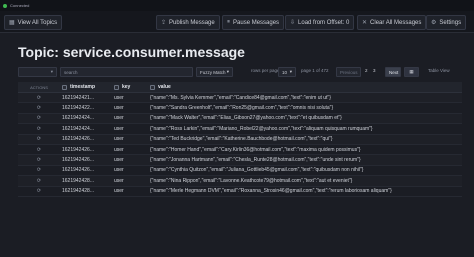 The width and height of the screenshot is (474, 257). What do you see at coordinates (80, 87) in the screenshot?
I see `column-header-timestamp: timestamp` at bounding box center [80, 87].